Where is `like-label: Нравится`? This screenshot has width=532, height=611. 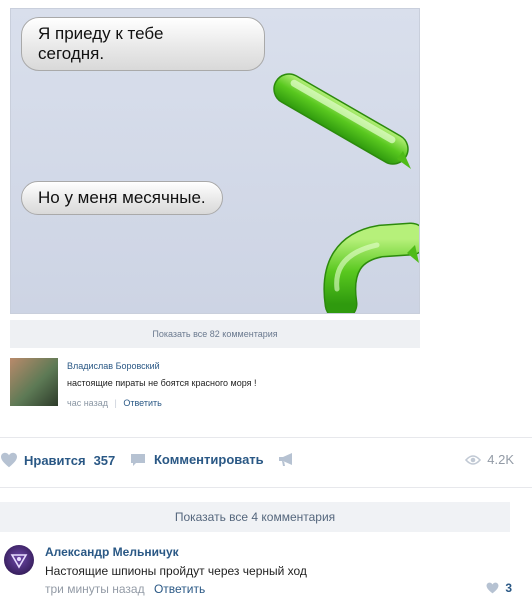 like-label: Нравится is located at coordinates (55, 460).